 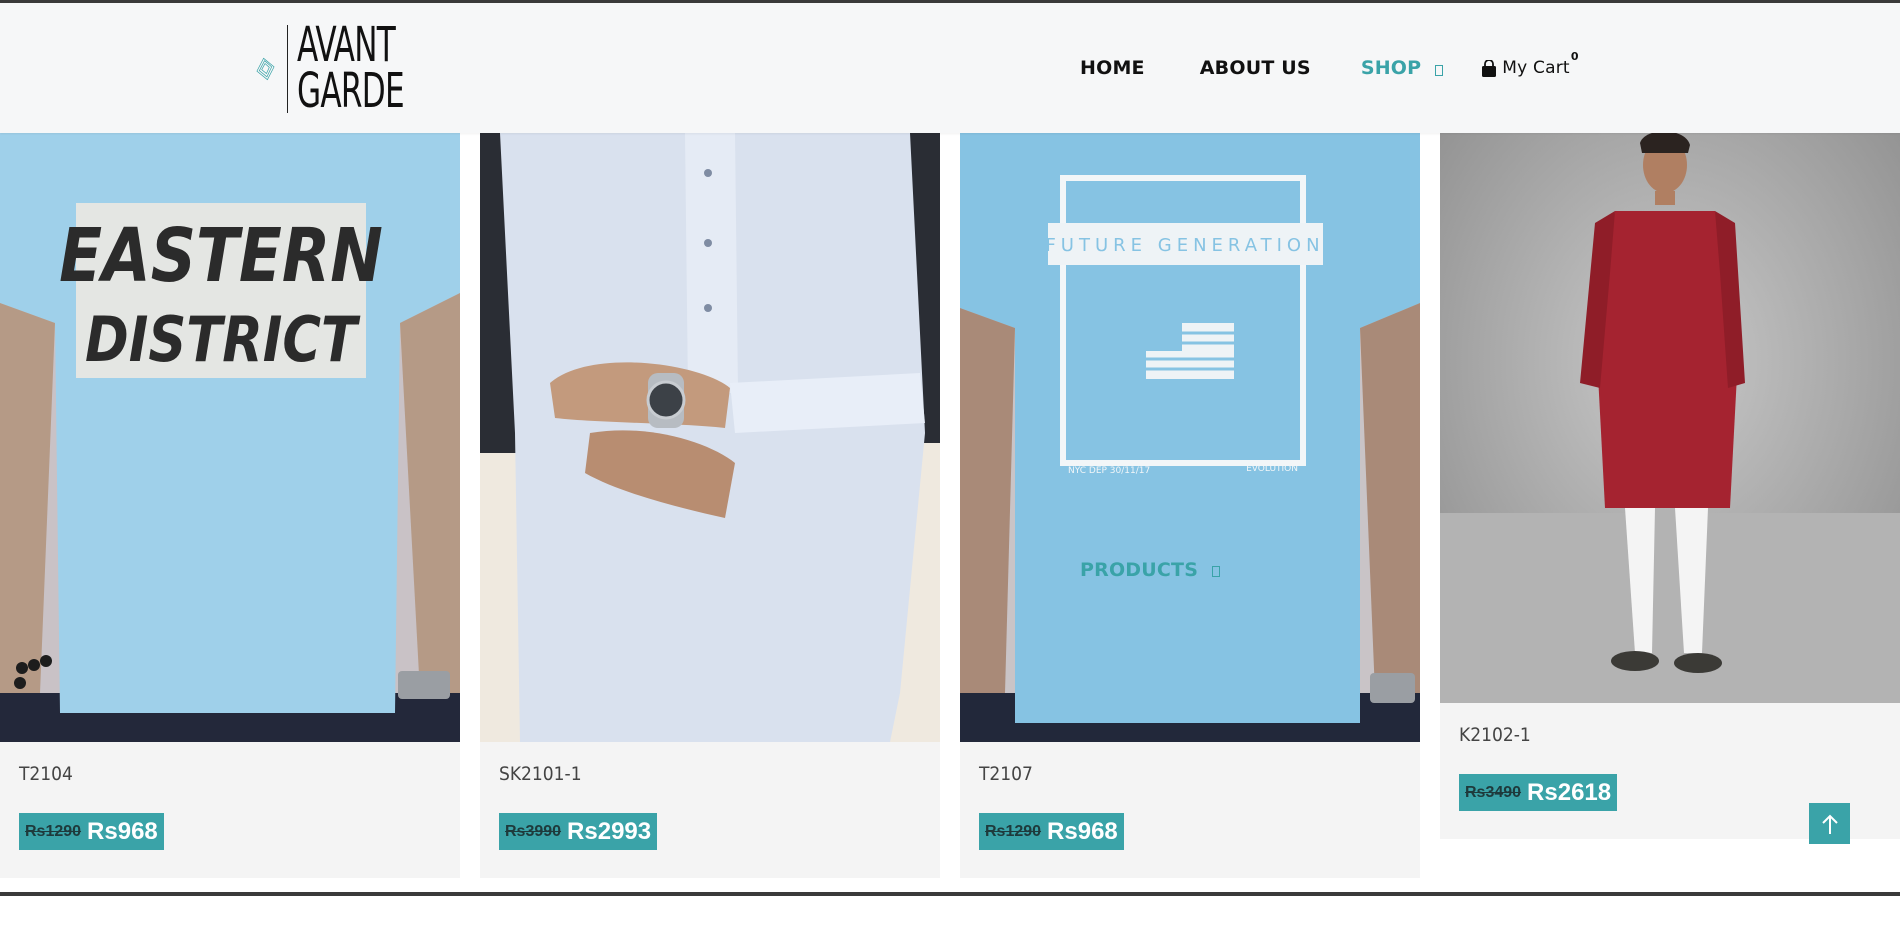 I want to click on sale-price: Rs2993, so click(x=609, y=832).